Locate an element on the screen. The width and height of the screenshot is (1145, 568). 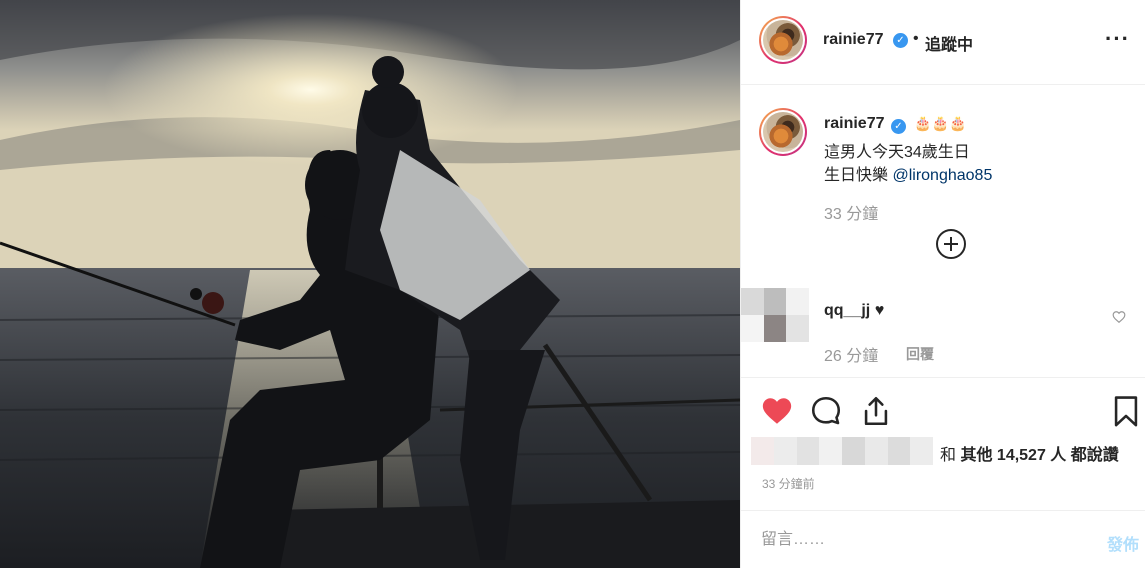
reply-button: 回覆 is located at coordinates (920, 354).